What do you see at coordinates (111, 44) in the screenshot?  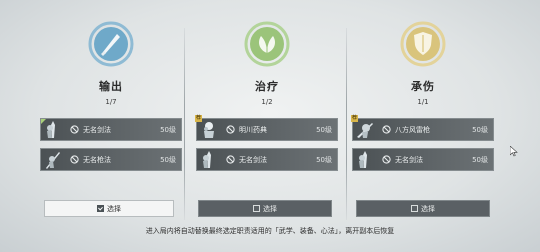 I see `blade-icon` at bounding box center [111, 44].